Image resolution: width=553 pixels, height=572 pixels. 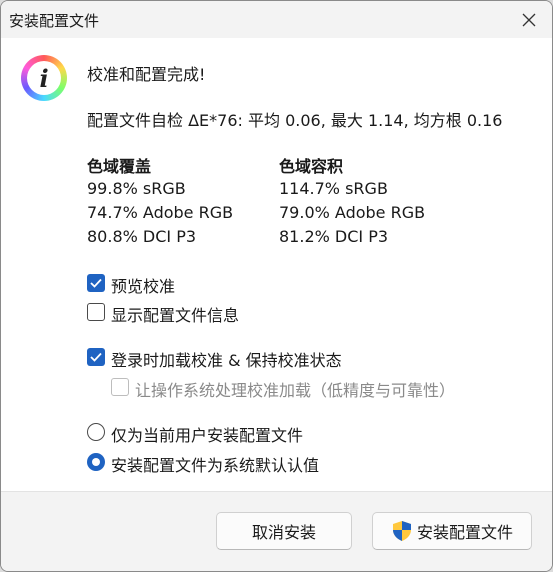 I want to click on show-profile-info-checkbox, so click(x=96, y=312).